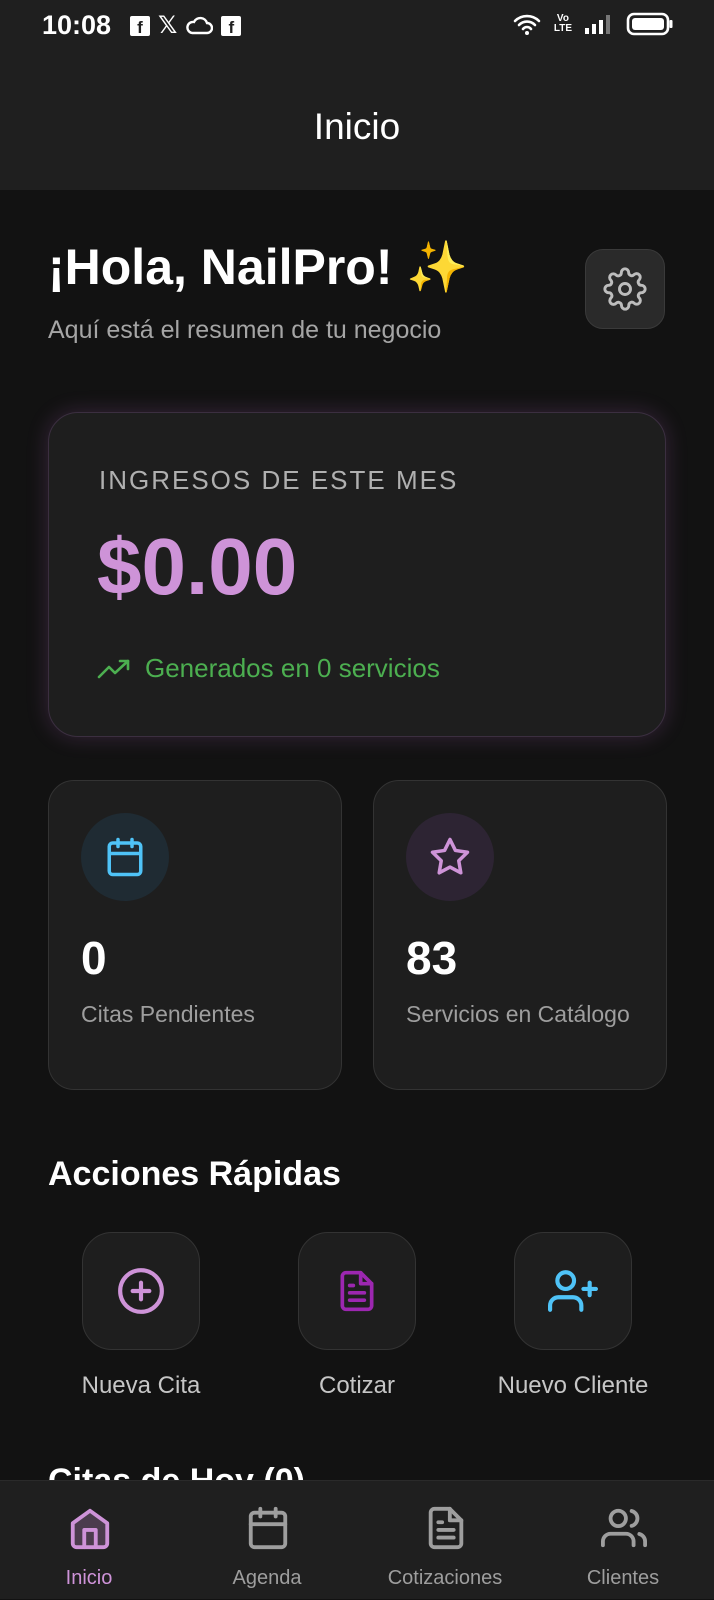  What do you see at coordinates (649, 24) in the screenshot?
I see `battery-icon` at bounding box center [649, 24].